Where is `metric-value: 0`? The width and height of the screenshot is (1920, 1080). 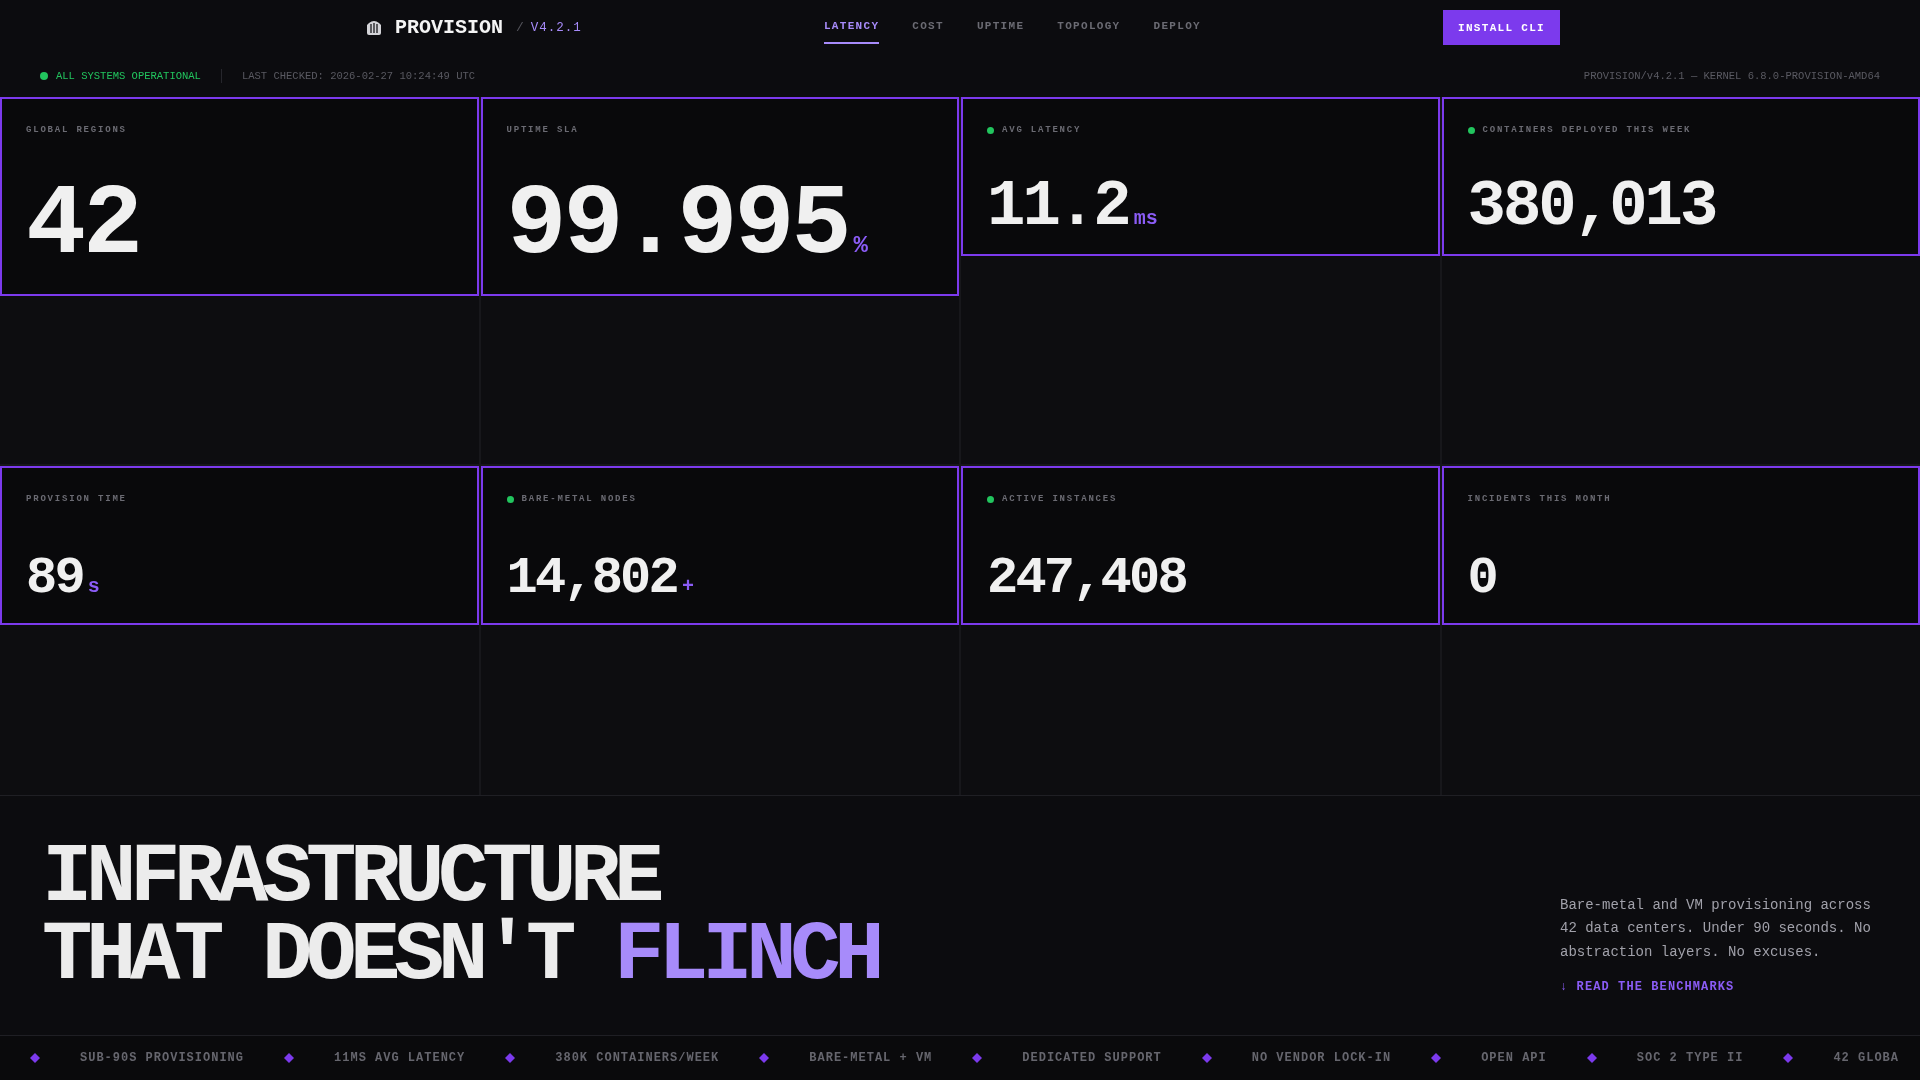 metric-value: 0 is located at coordinates (1481, 579).